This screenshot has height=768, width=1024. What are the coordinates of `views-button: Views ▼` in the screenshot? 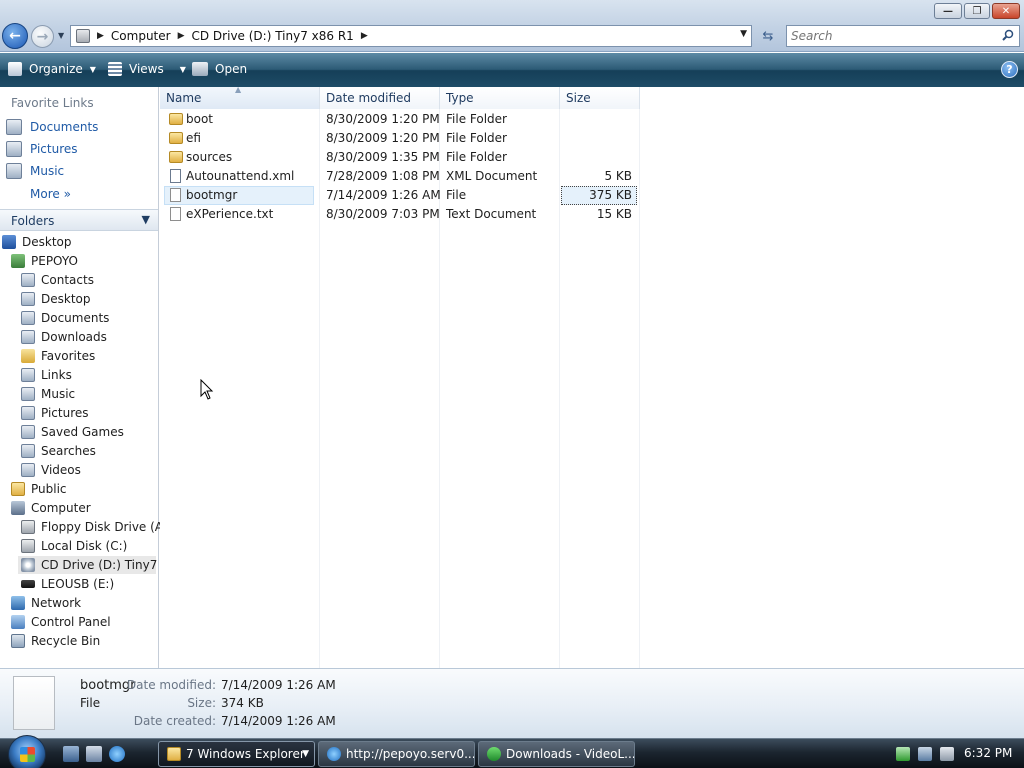 It's located at (147, 69).